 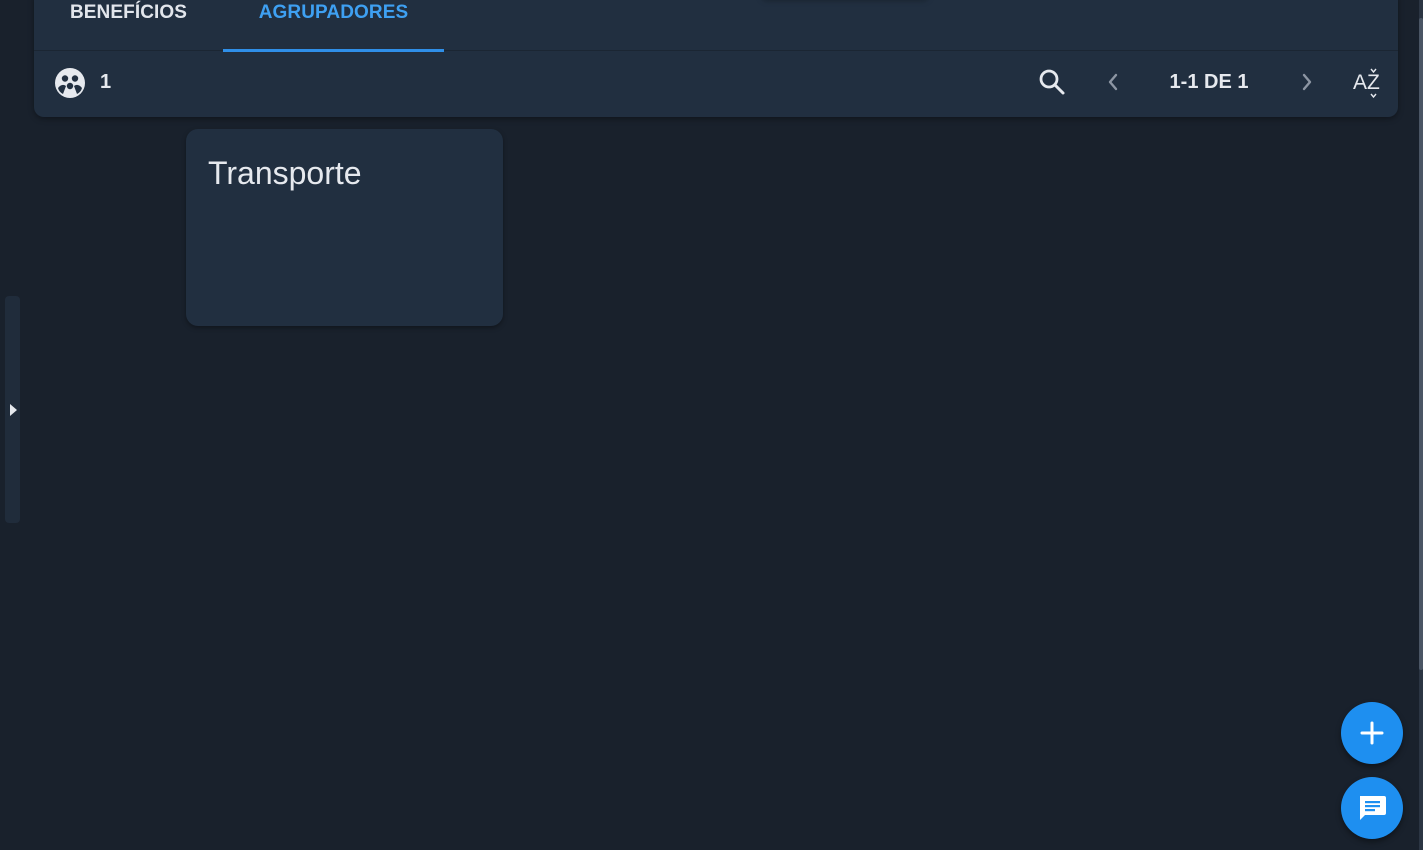 I want to click on chevron-left-icon, so click(x=1113, y=82).